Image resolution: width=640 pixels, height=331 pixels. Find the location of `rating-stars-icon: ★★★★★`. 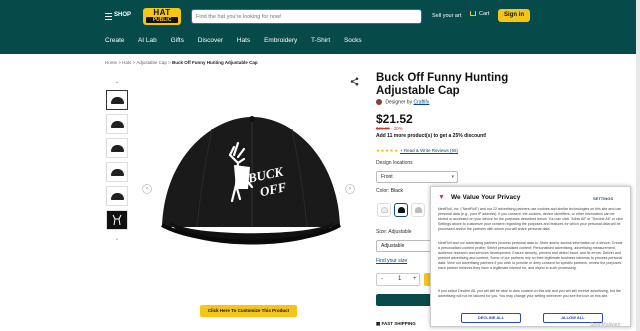

rating-stars-icon: ★★★★★ is located at coordinates (387, 150).